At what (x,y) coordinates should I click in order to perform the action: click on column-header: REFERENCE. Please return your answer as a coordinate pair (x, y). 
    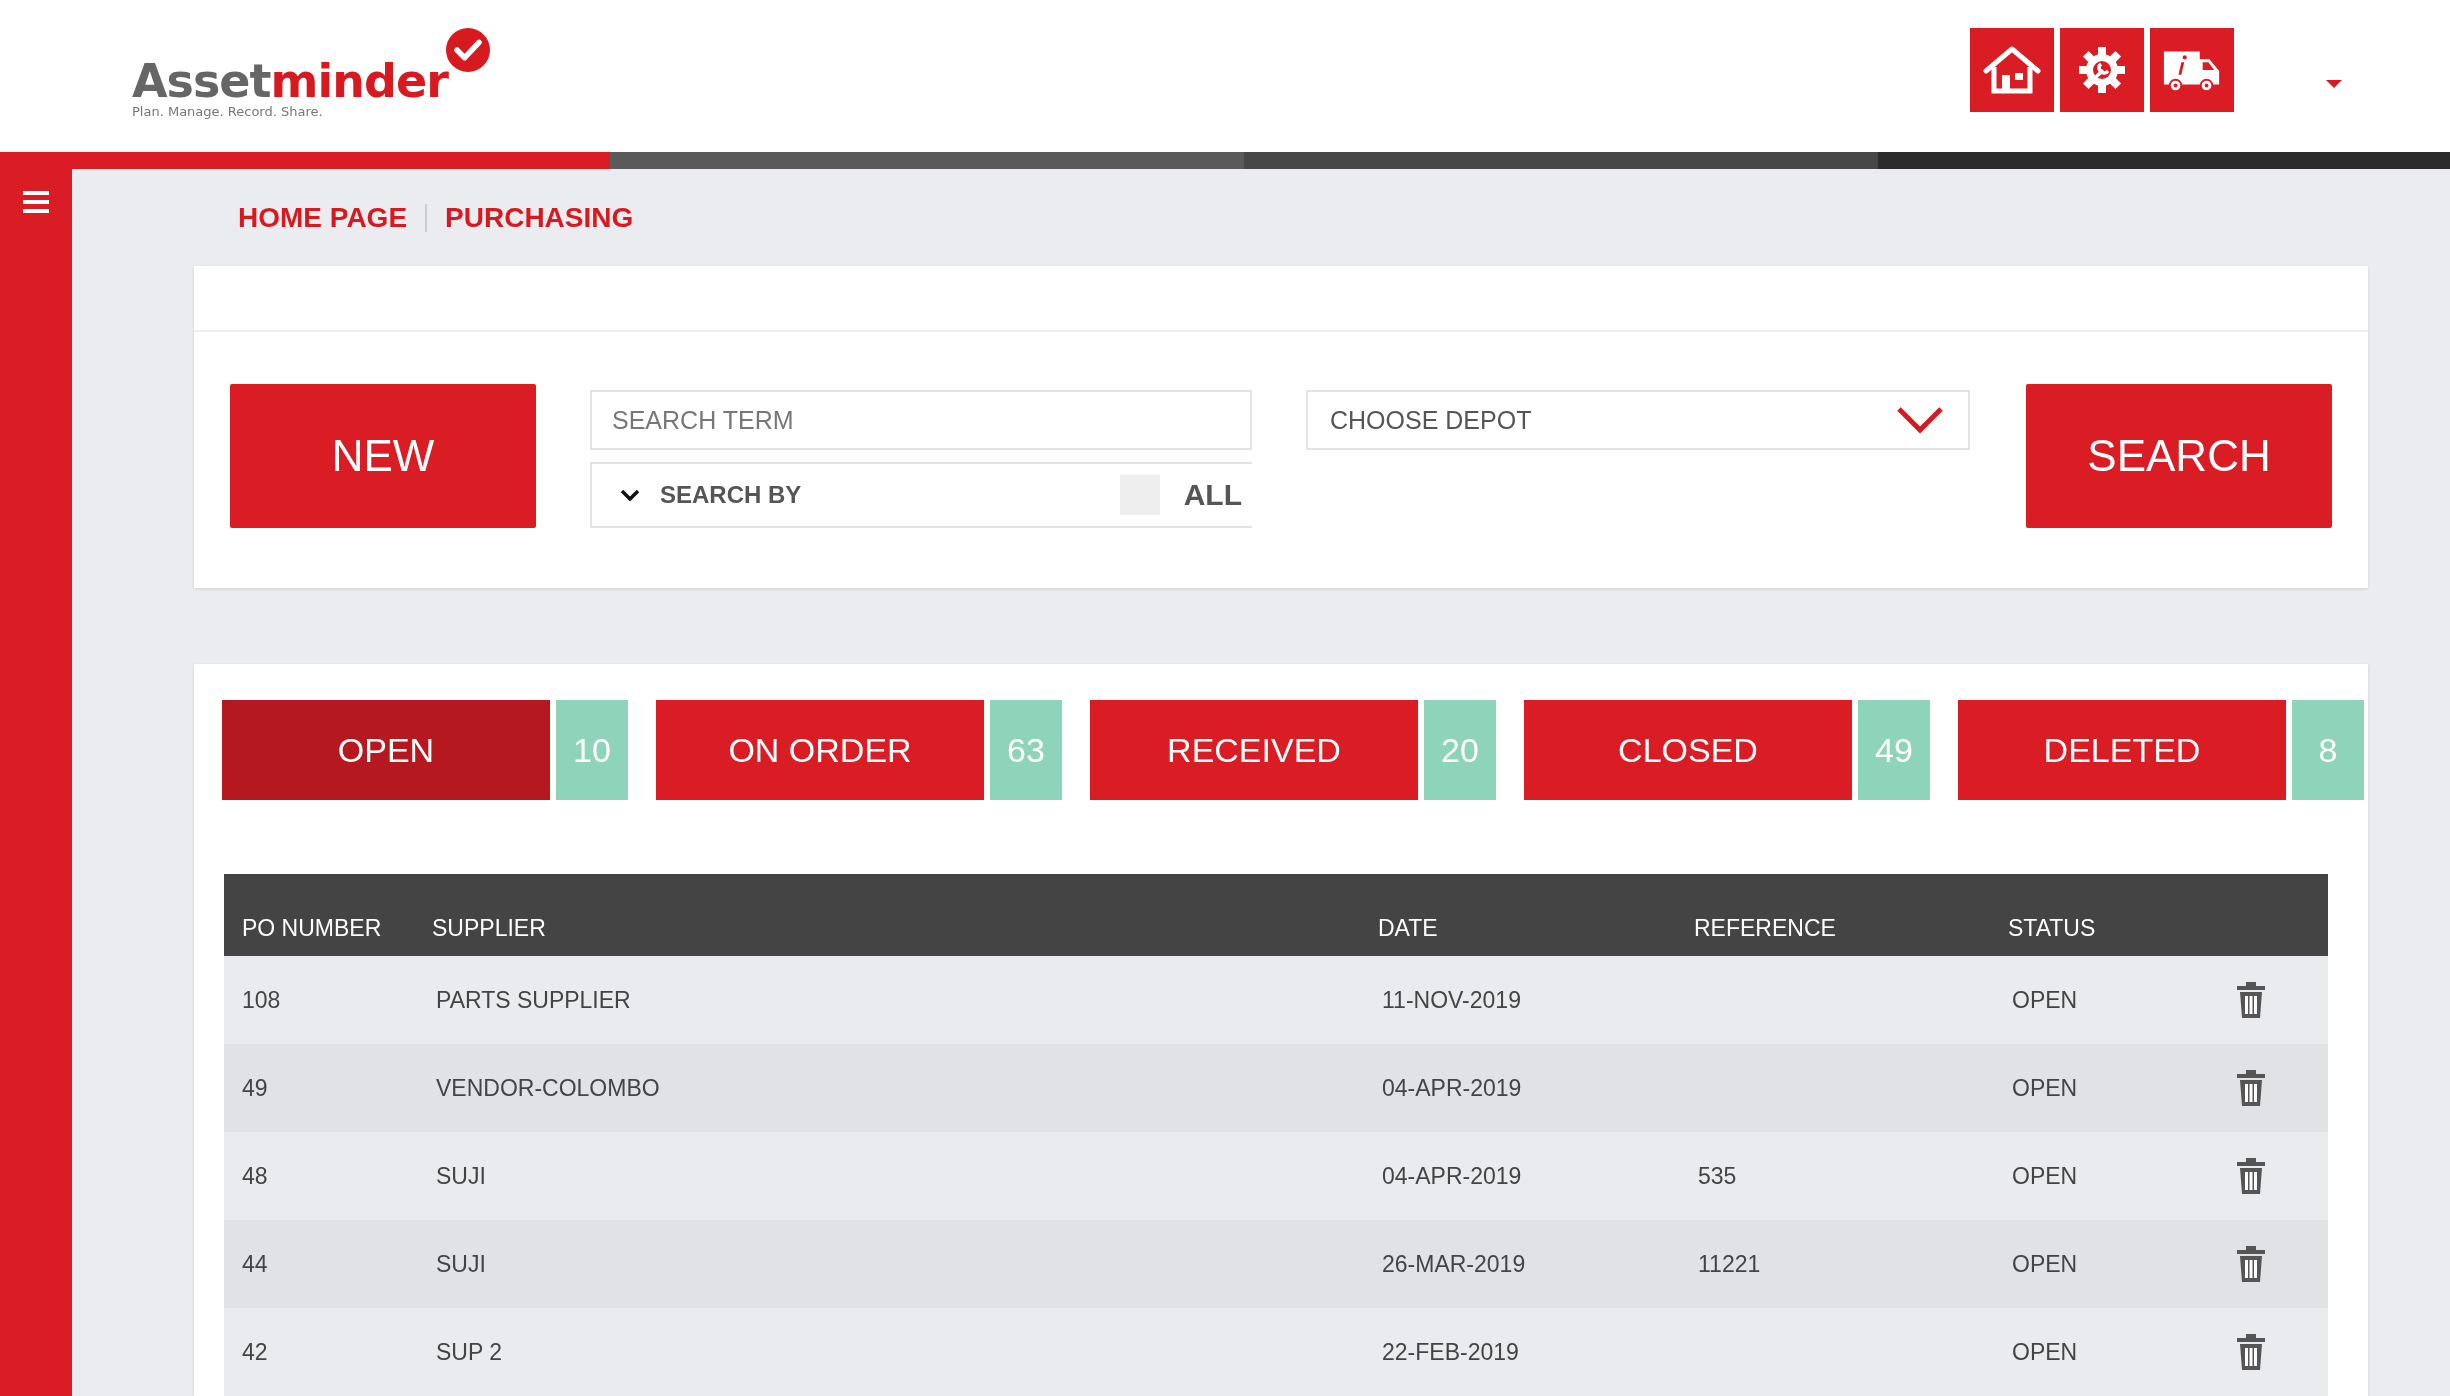
    Looking at the image, I should click on (1765, 928).